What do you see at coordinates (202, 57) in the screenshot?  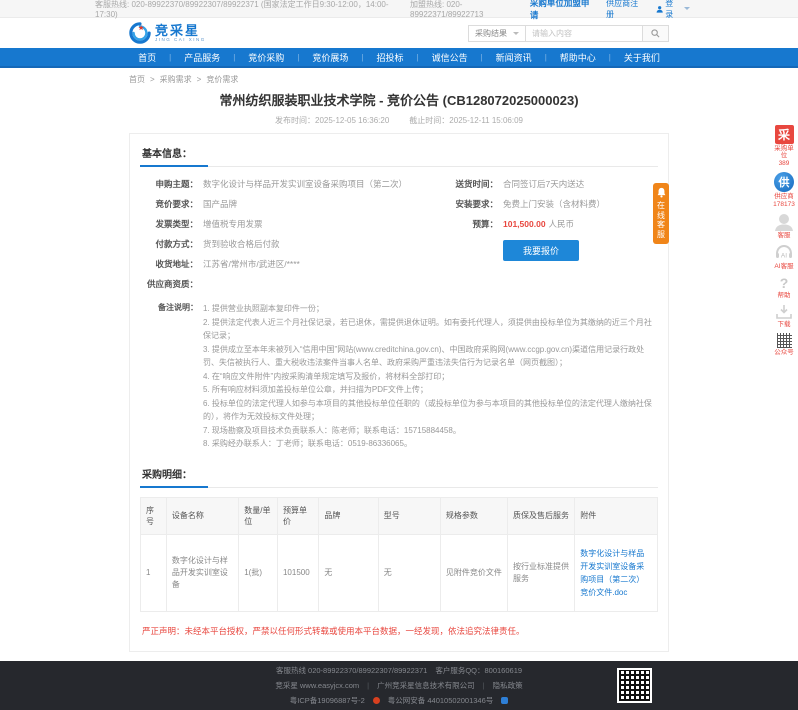 I see `nav-products: 产品服务` at bounding box center [202, 57].